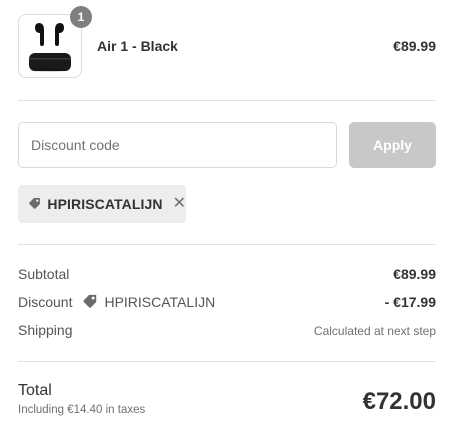  What do you see at coordinates (374, 331) in the screenshot?
I see `shipping-value: Calculated at next step` at bounding box center [374, 331].